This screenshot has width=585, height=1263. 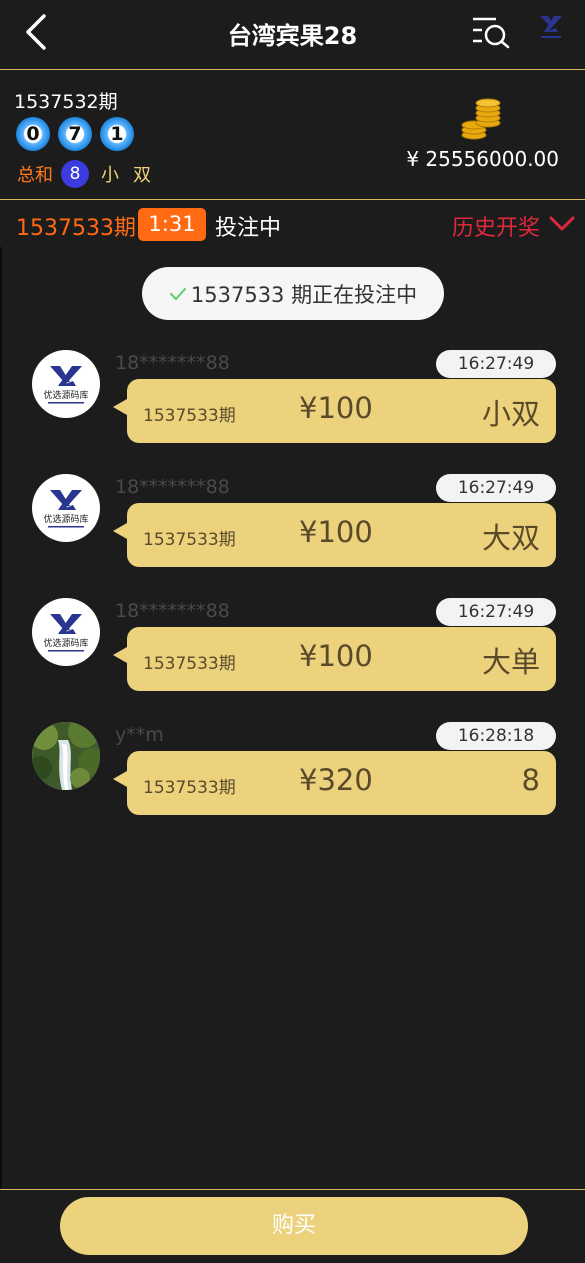 I want to click on result-ball: 0, so click(x=33, y=134).